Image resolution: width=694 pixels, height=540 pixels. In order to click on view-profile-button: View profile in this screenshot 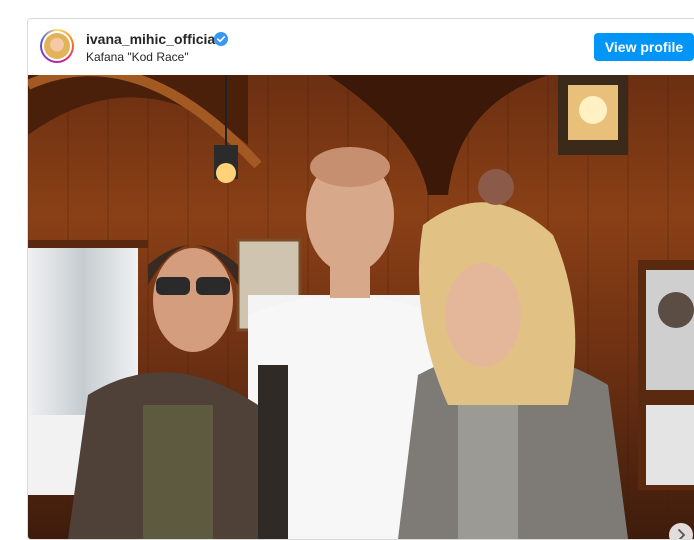, I will do `click(644, 47)`.